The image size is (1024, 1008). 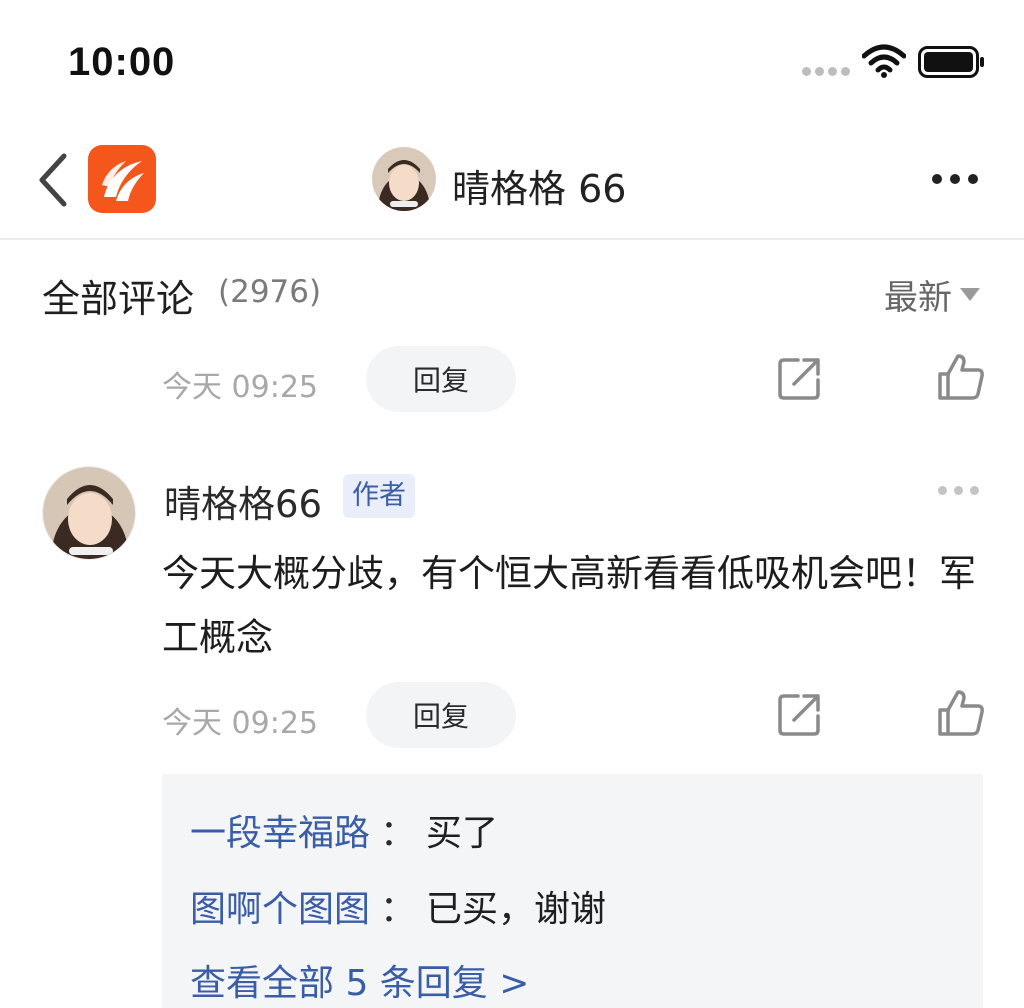 What do you see at coordinates (462, 833) in the screenshot?
I see `reply-text: 买了` at bounding box center [462, 833].